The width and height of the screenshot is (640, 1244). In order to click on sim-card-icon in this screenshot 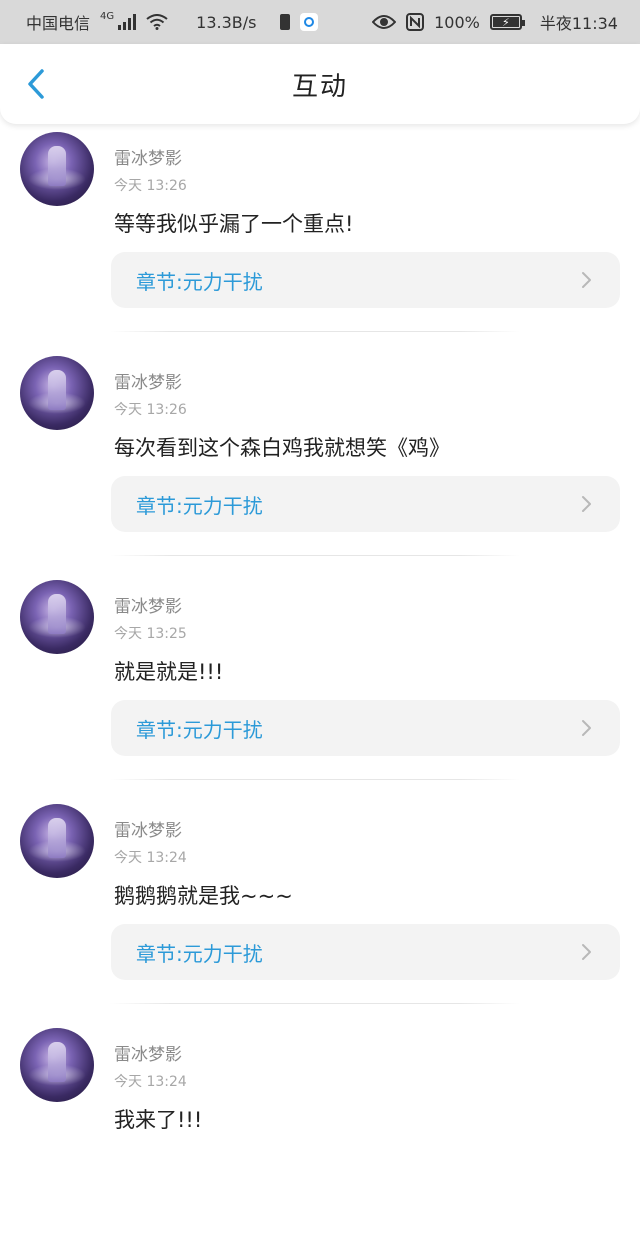, I will do `click(285, 22)`.